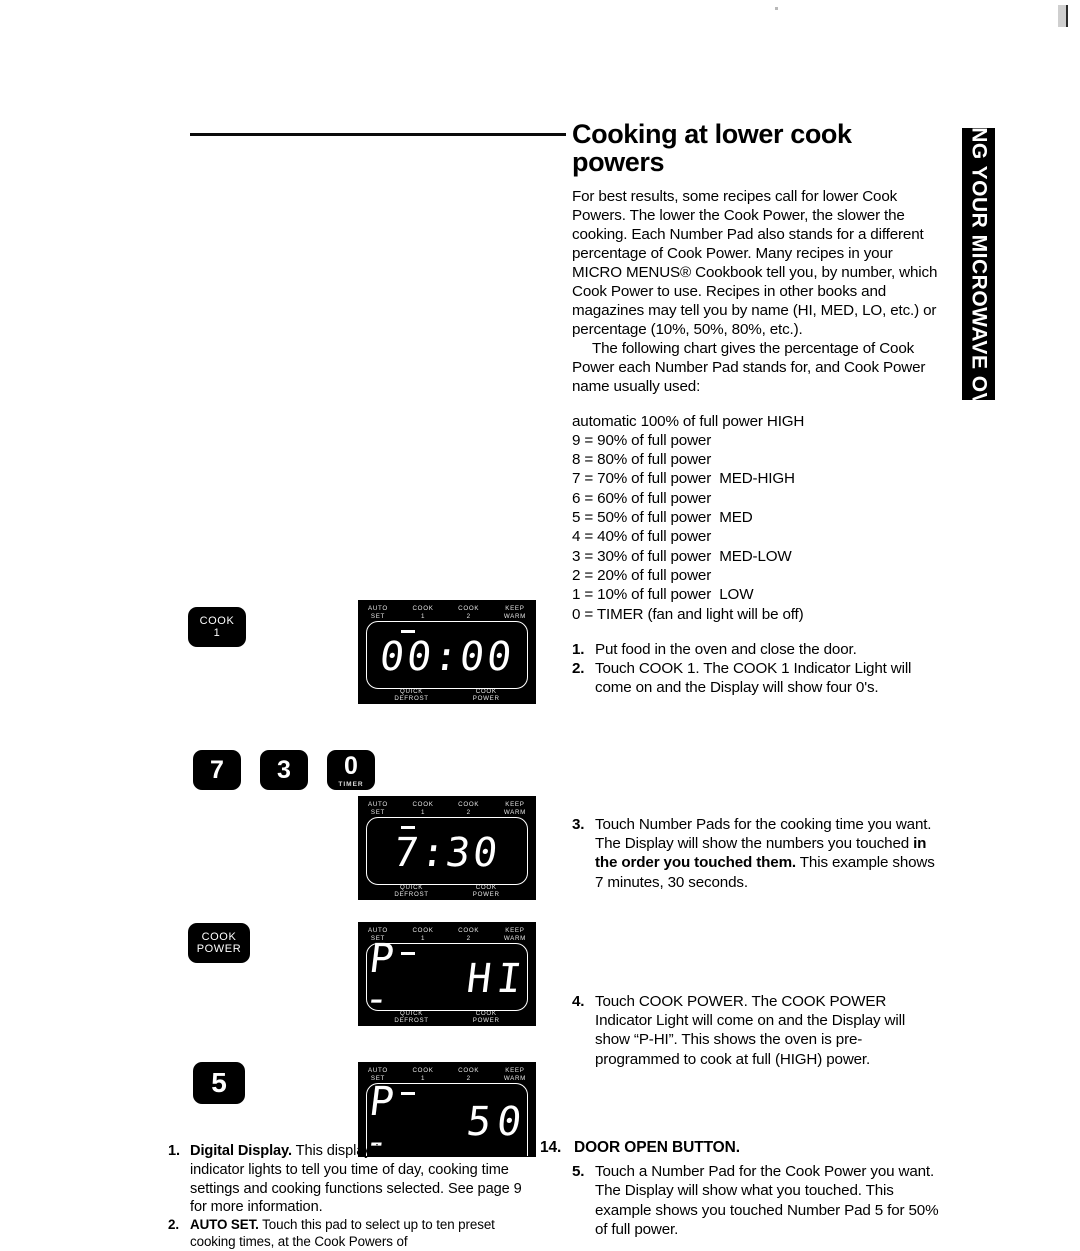  I want to click on lcd-value-left: 00, so click(407, 657).